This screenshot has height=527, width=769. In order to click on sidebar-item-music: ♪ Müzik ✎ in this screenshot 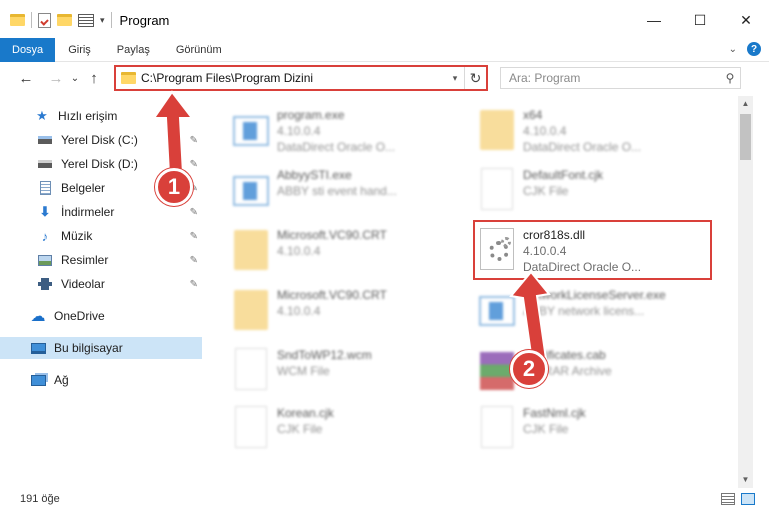, I will do `click(101, 236)`.